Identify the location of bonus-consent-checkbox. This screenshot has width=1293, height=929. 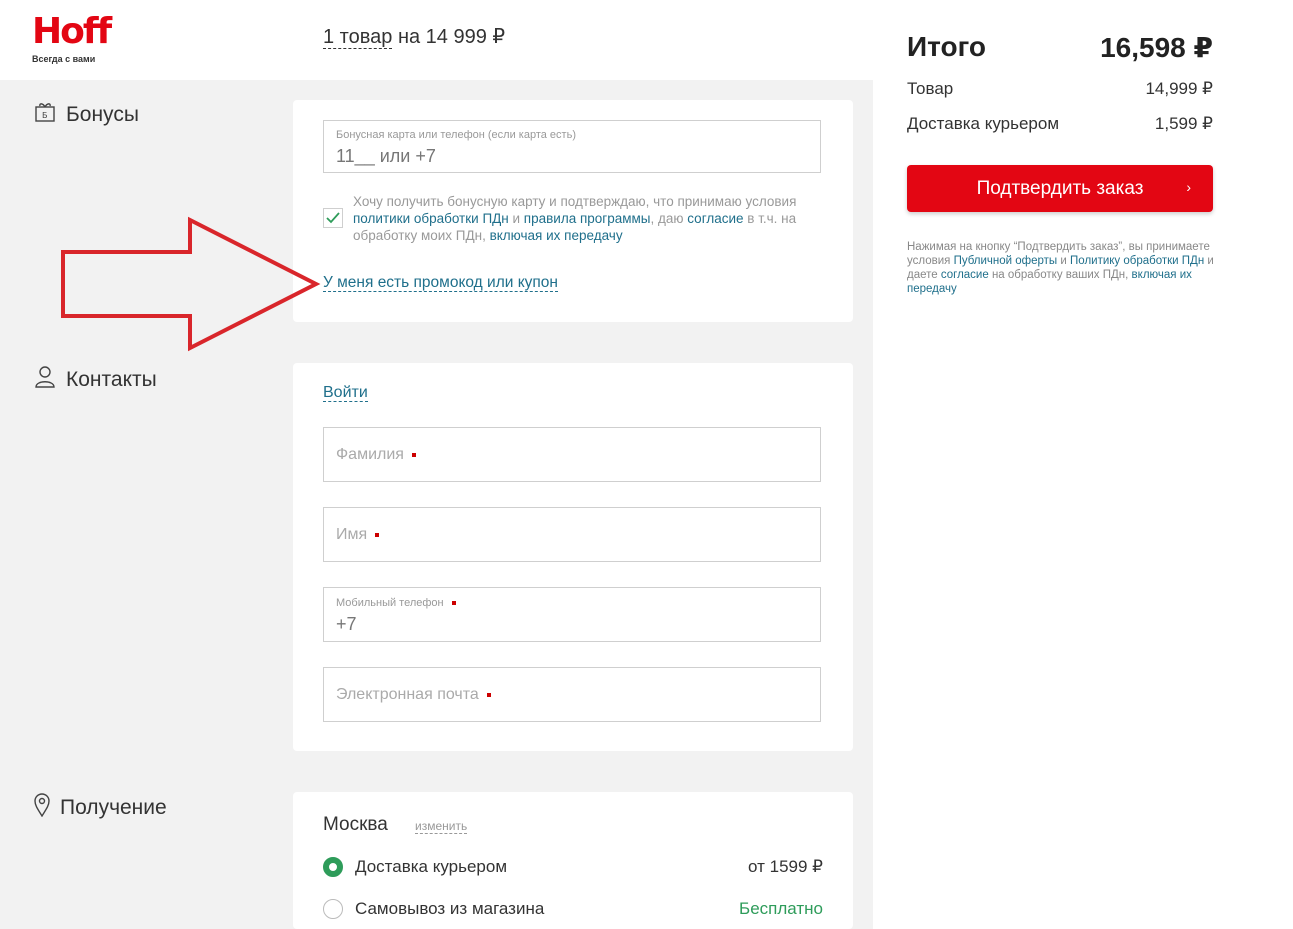
(333, 218).